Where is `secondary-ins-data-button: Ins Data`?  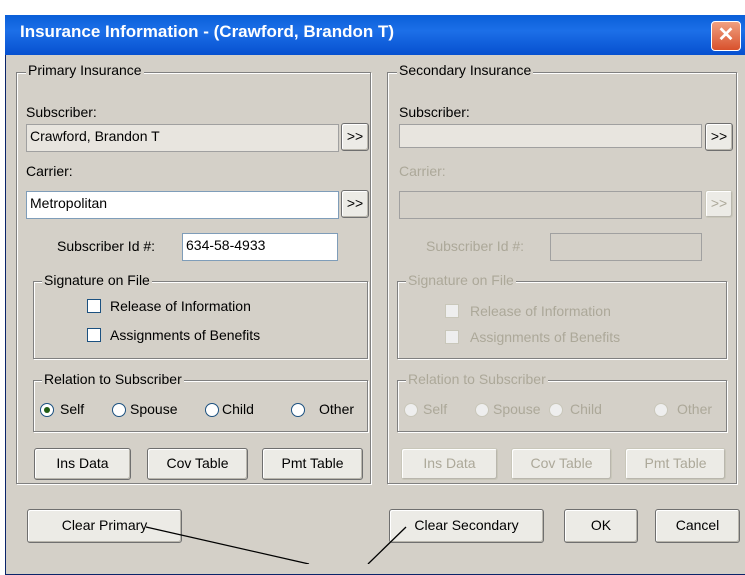 secondary-ins-data-button: Ins Data is located at coordinates (449, 464).